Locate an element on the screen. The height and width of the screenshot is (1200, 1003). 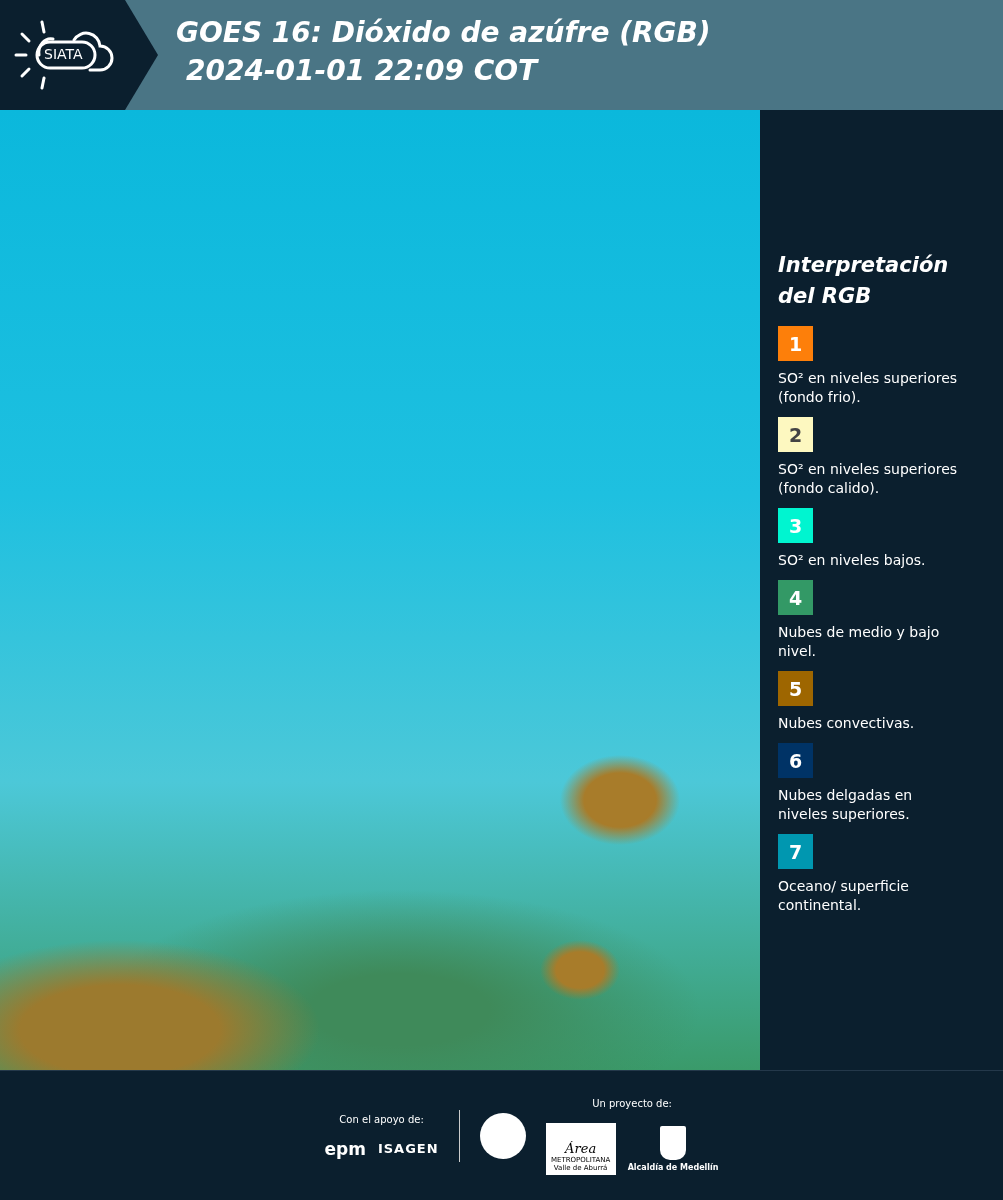
legend-text: SO² en niveles superiores (fondo frio). is located at coordinates (868, 388).